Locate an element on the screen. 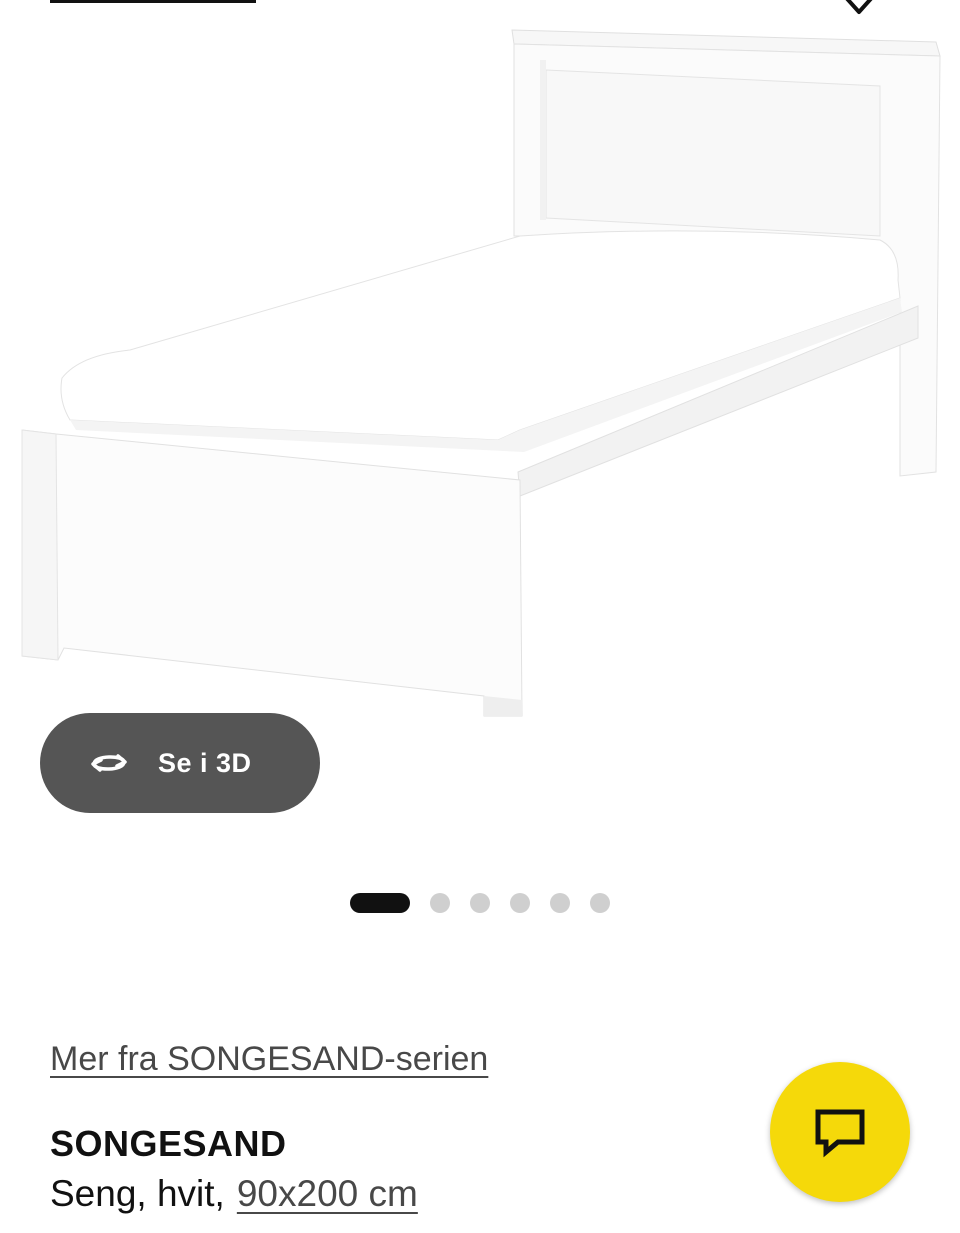  chat-button is located at coordinates (840, 1132).